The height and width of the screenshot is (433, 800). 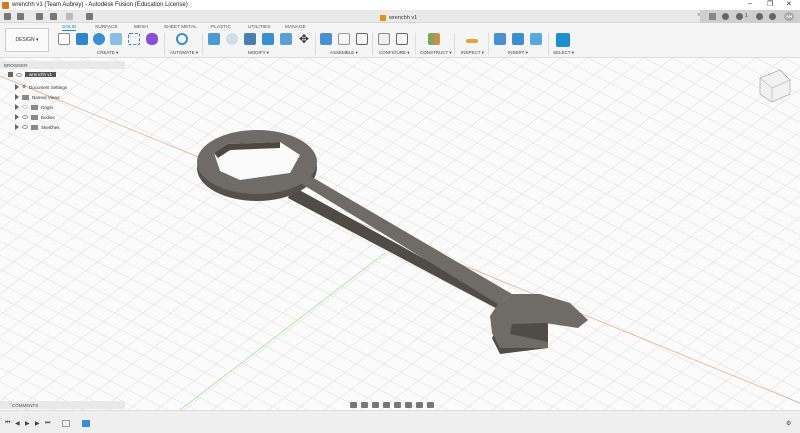 I want to click on go-to-end-icon: ⏭, so click(x=47, y=423).